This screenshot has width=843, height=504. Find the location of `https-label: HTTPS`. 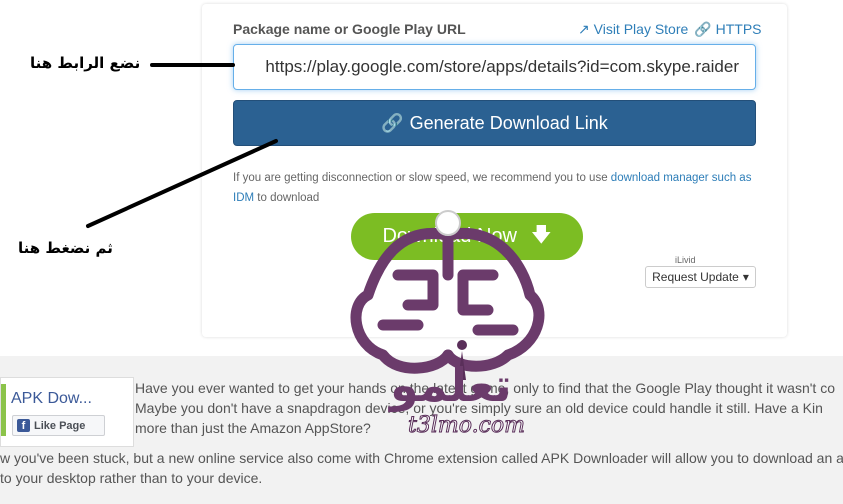

https-label: HTTPS is located at coordinates (738, 29).